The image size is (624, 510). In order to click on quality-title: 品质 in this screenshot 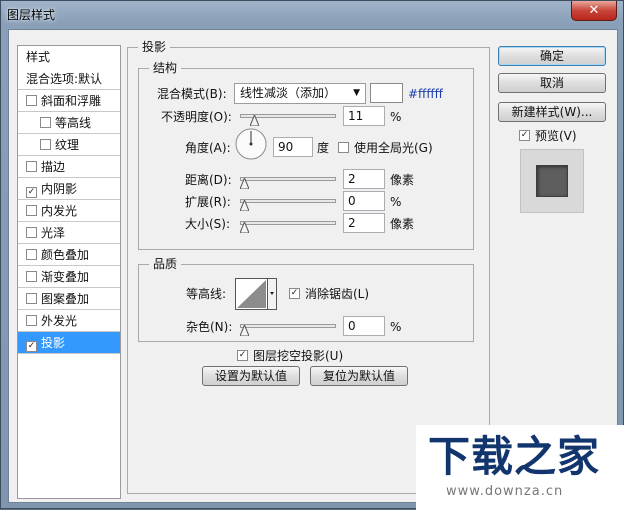, I will do `click(165, 264)`.